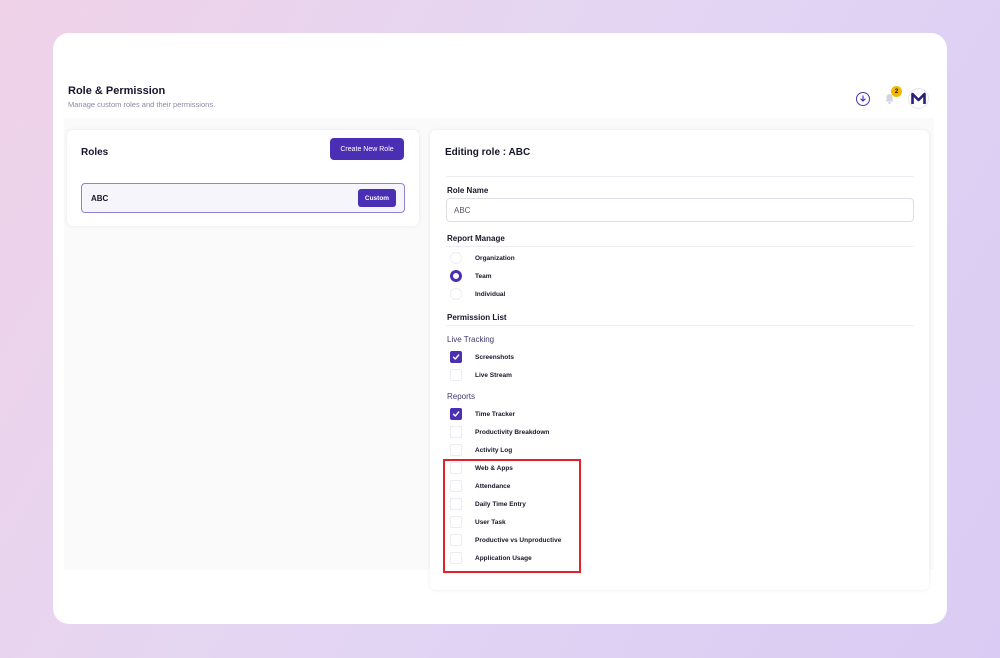  Describe the element at coordinates (468, 190) in the screenshot. I see `role-name-label: Role Name` at that location.